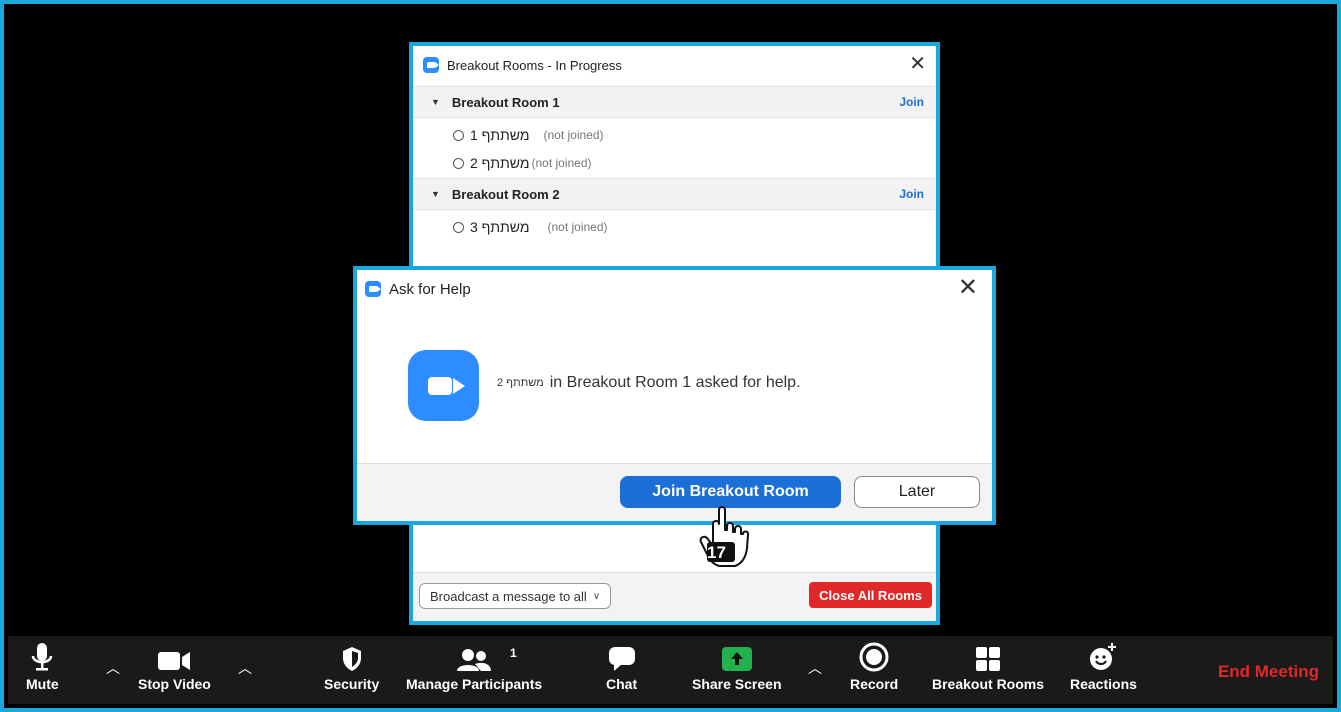 This screenshot has width=1341, height=712. What do you see at coordinates (674, 289) in the screenshot?
I see `help-titlebar: Ask for Help ✕` at bounding box center [674, 289].